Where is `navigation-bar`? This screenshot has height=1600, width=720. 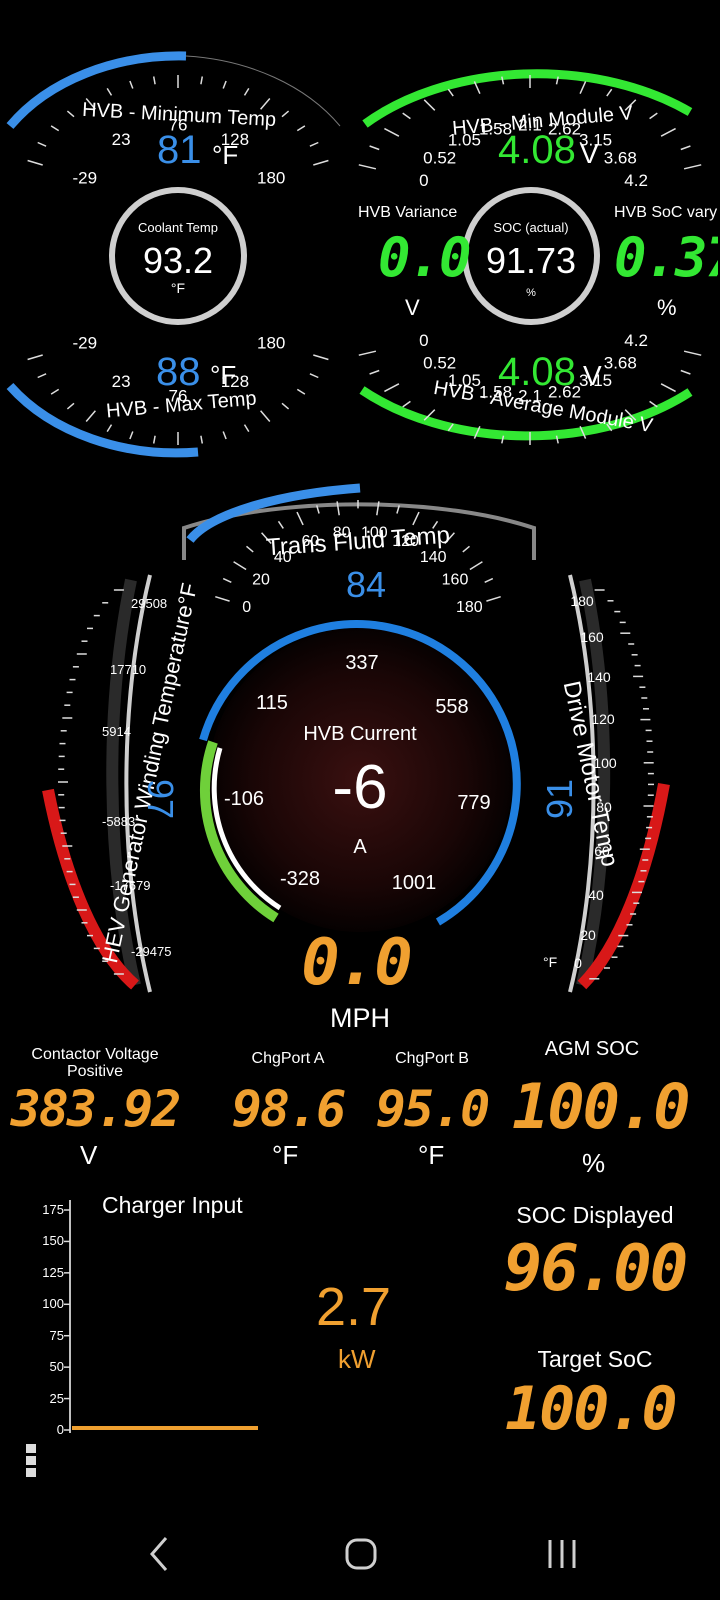 navigation-bar is located at coordinates (363, 1554).